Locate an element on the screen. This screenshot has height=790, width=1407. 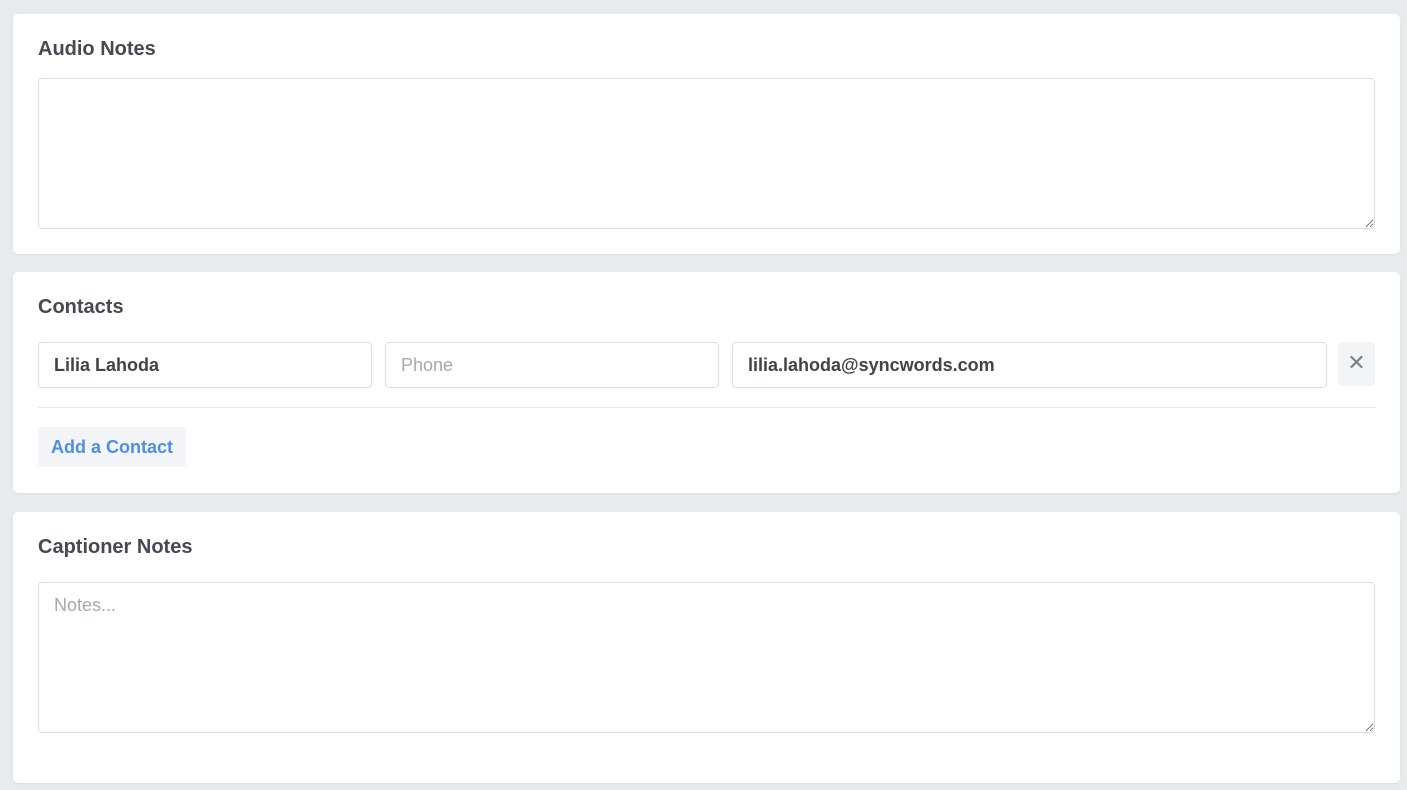
remove-contact-button: ✕ is located at coordinates (1356, 364).